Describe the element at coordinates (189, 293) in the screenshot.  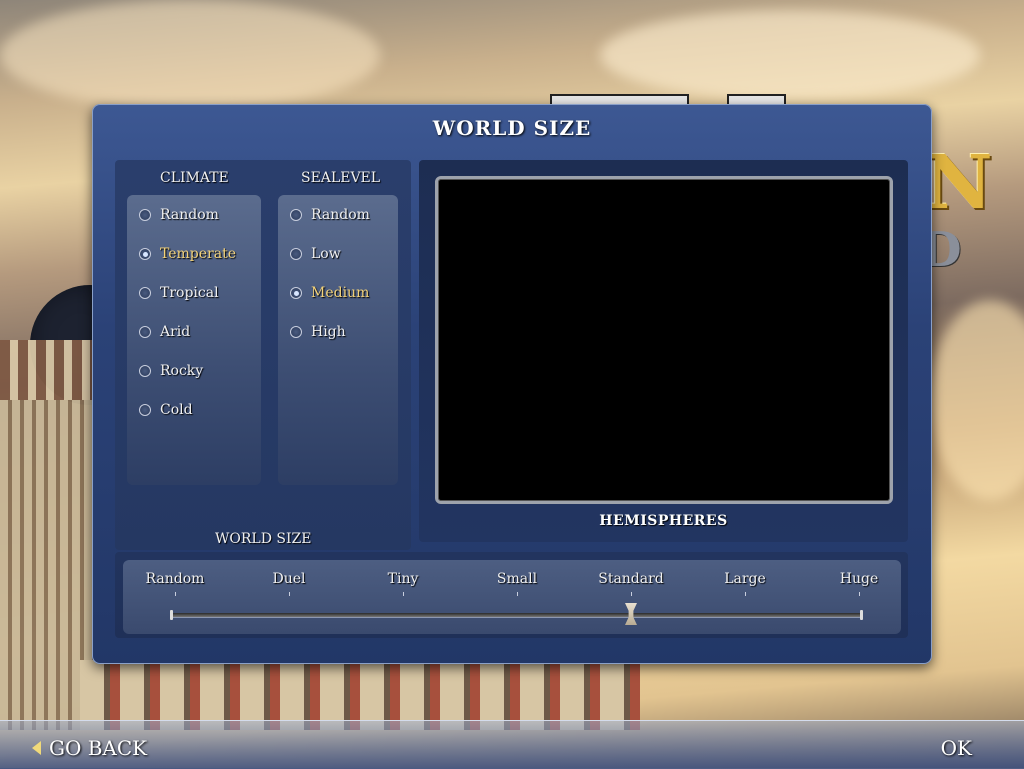
I see `option-label: Tropical` at that location.